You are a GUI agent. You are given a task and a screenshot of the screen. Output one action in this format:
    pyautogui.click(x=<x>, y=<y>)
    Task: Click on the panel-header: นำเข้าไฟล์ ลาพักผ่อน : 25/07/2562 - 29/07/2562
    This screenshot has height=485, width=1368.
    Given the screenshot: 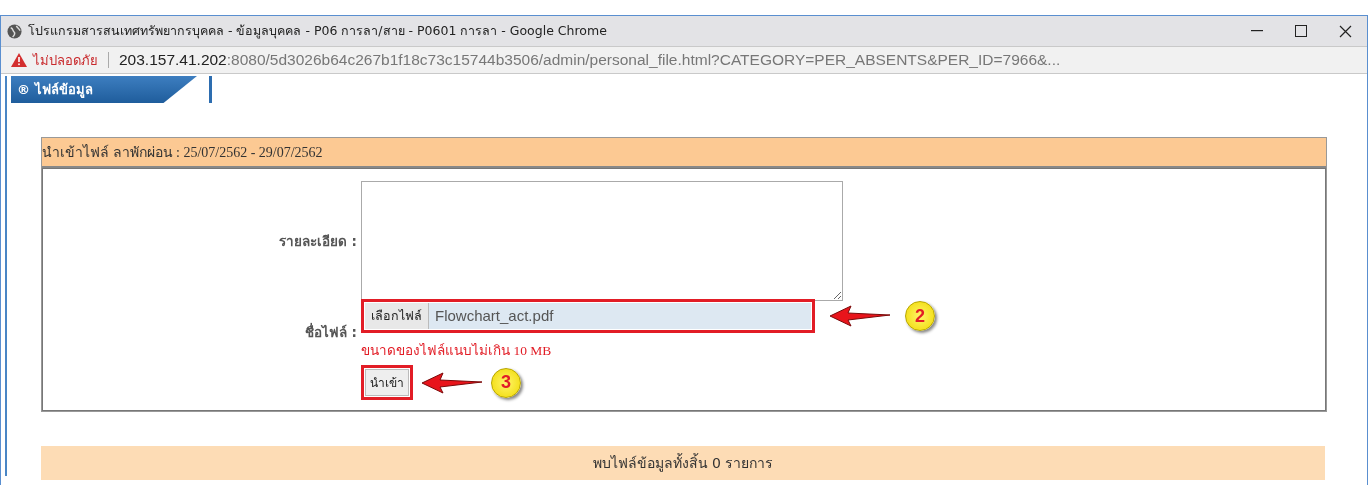 What is the action you would take?
    pyautogui.click(x=684, y=153)
    